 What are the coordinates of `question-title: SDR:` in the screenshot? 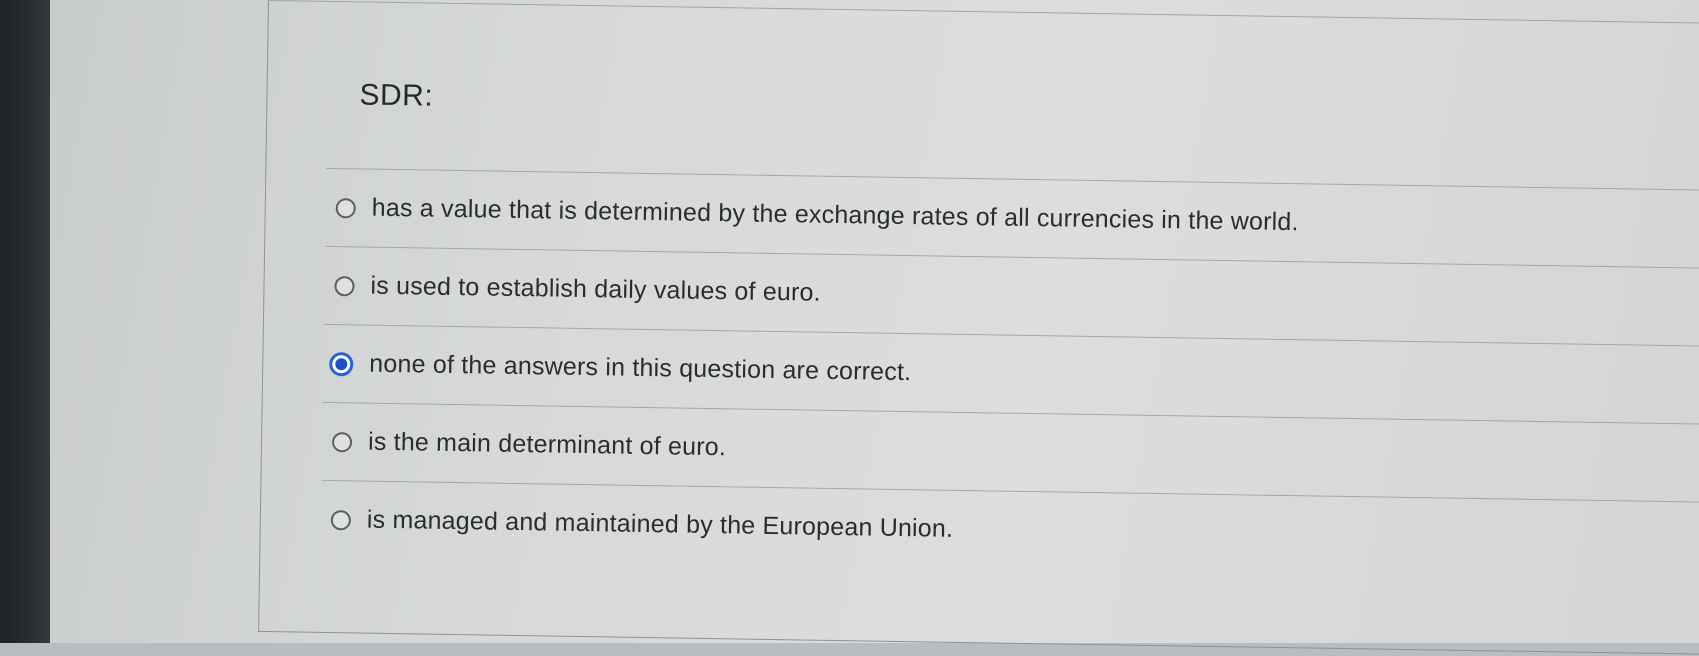 It's located at (396, 95).